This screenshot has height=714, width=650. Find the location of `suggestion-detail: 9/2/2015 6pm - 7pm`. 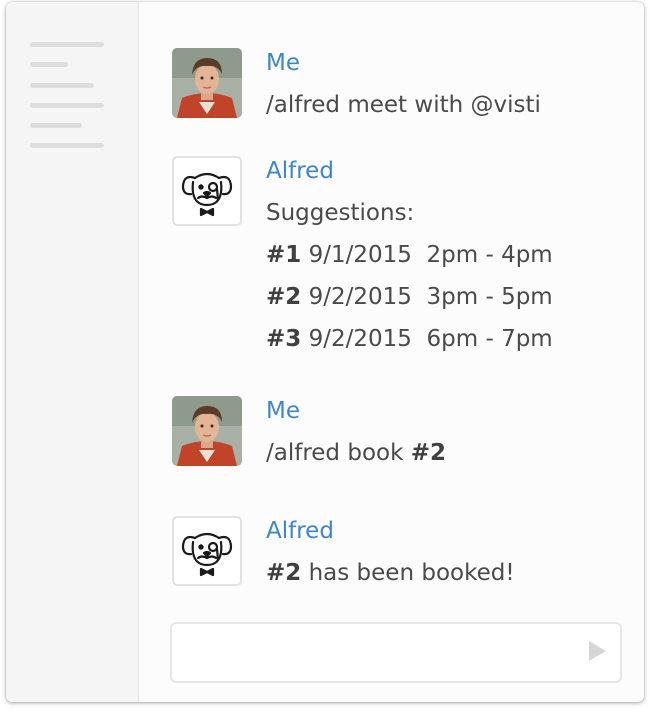

suggestion-detail: 9/2/2015 6pm - 7pm is located at coordinates (427, 339).